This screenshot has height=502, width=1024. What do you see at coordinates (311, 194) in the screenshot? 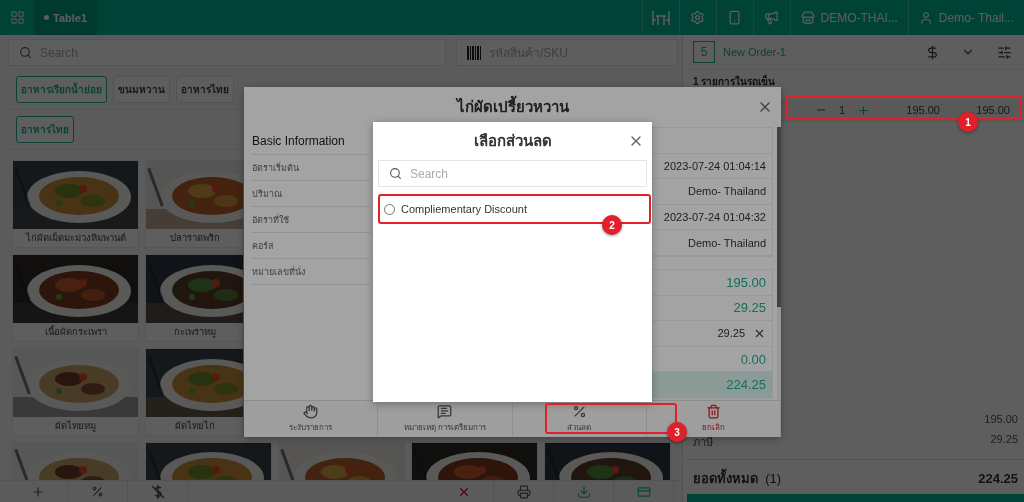
I see `field-label: ปริมาณ` at bounding box center [311, 194].